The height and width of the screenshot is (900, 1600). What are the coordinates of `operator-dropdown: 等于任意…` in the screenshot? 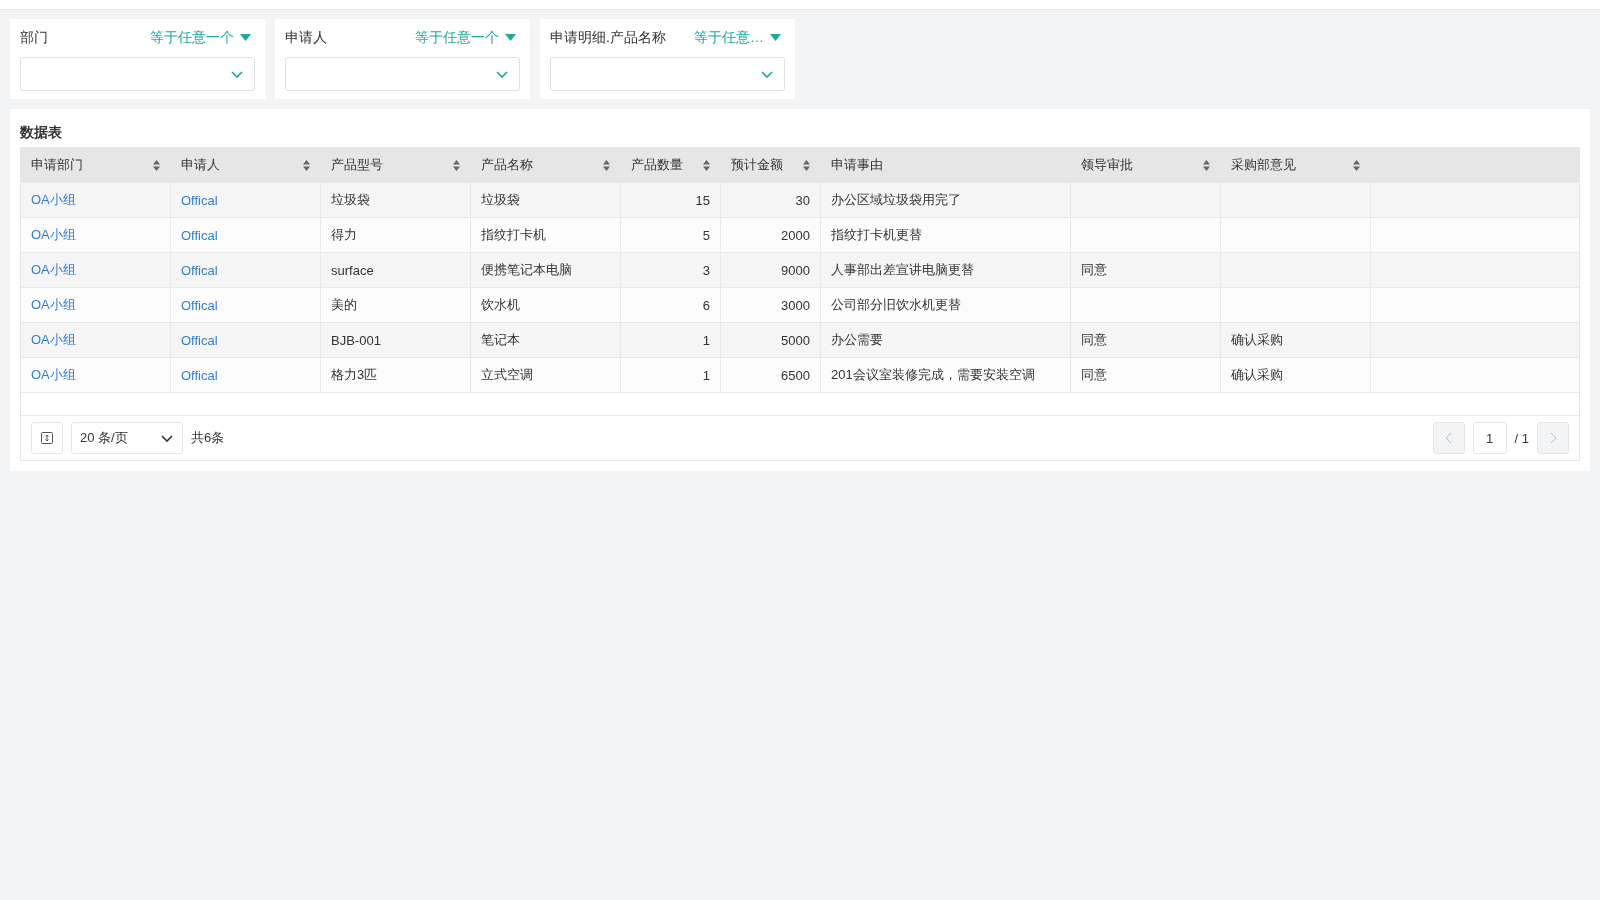 It's located at (739, 38).